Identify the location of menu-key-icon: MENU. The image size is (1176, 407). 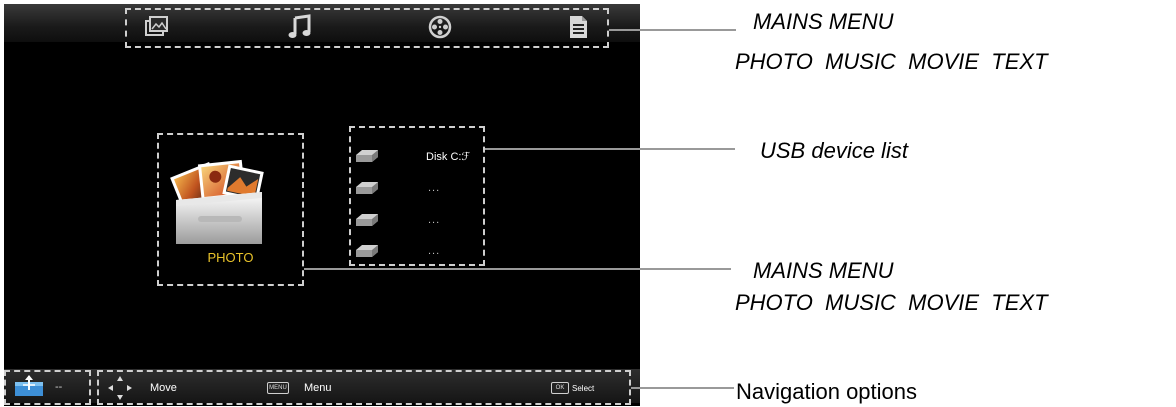
(278, 388).